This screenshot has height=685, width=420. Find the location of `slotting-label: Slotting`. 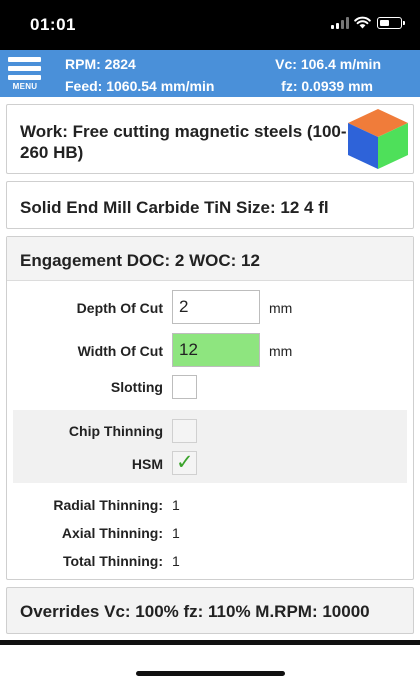

slotting-label: Slotting is located at coordinates (136, 387).